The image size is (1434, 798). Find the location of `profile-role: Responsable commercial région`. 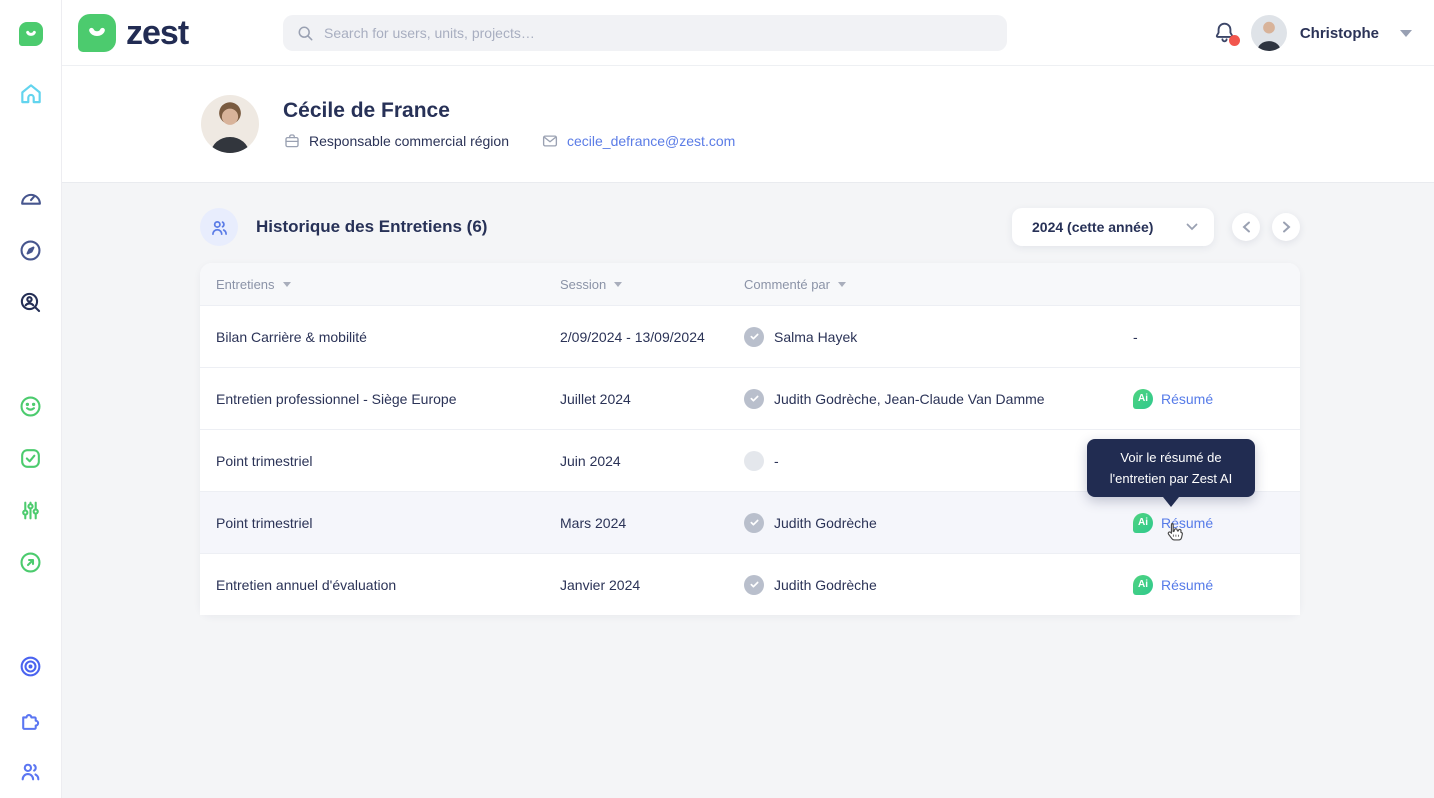

profile-role: Responsable commercial région is located at coordinates (396, 141).